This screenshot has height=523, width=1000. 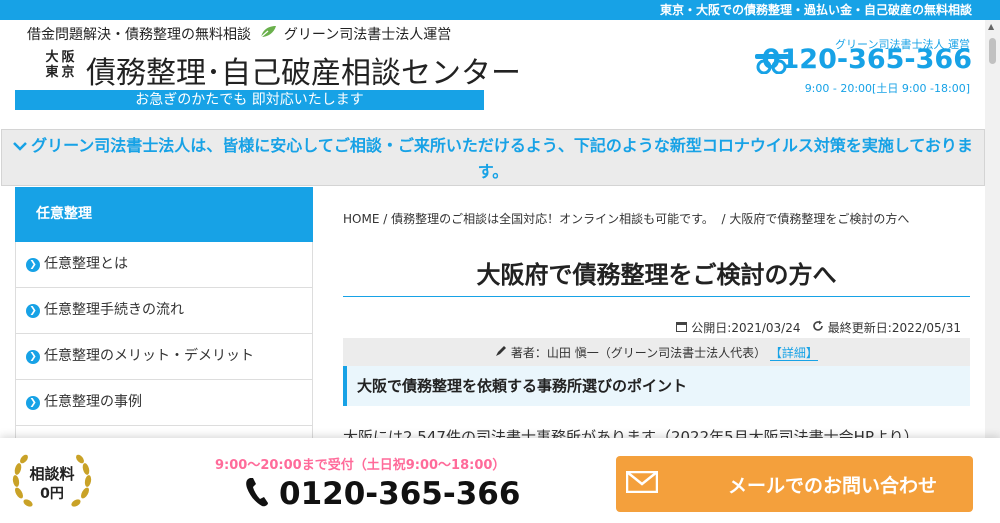 What do you see at coordinates (500, 10) in the screenshot?
I see `top-banner: 東京・大阪での債務整理・過払い金・自己破産の無料相談` at bounding box center [500, 10].